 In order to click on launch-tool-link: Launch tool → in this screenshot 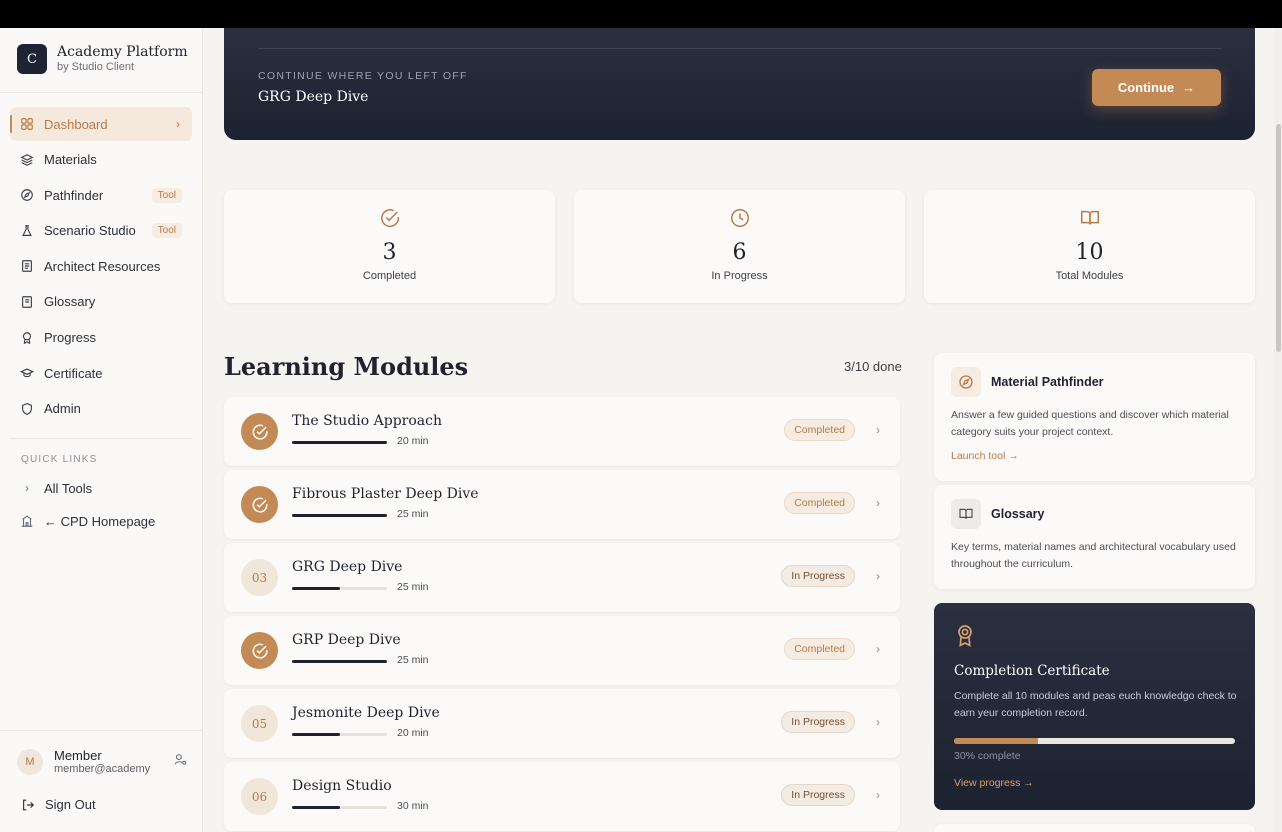, I will do `click(985, 456)`.